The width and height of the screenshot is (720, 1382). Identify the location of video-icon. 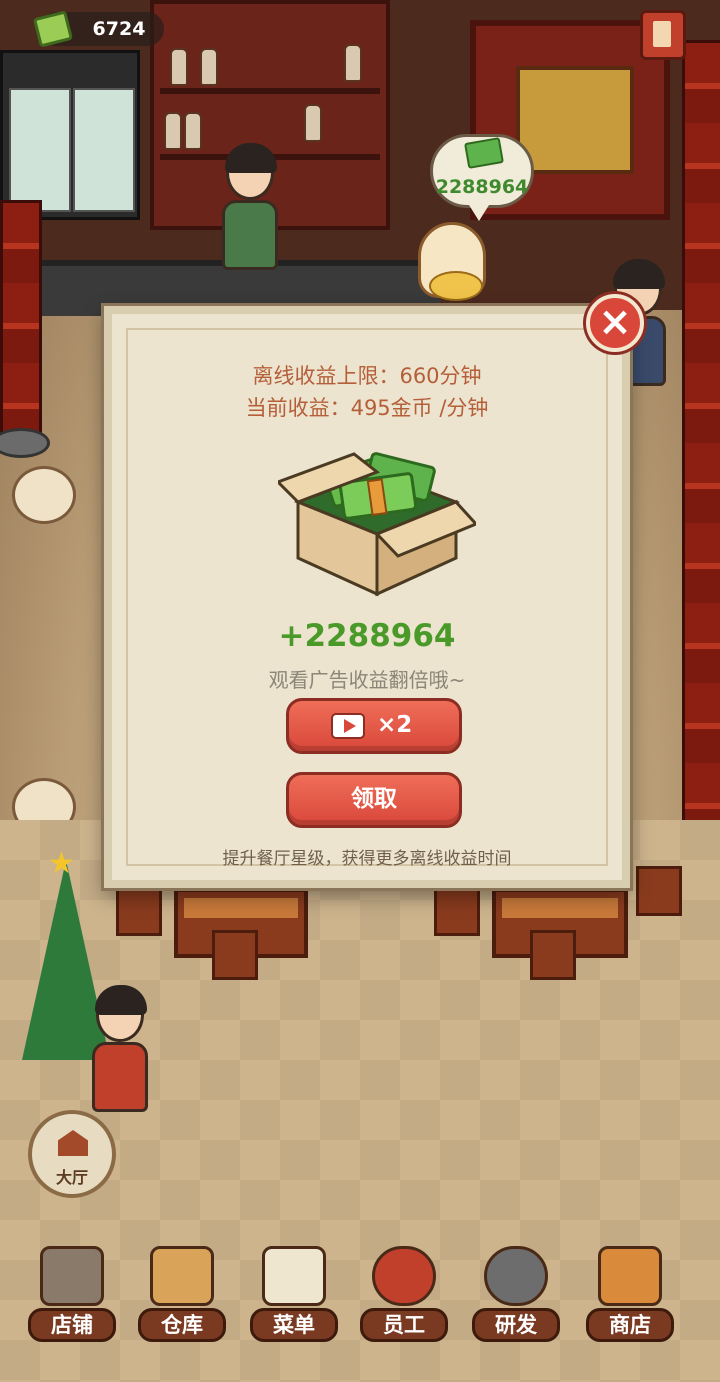
(348, 726).